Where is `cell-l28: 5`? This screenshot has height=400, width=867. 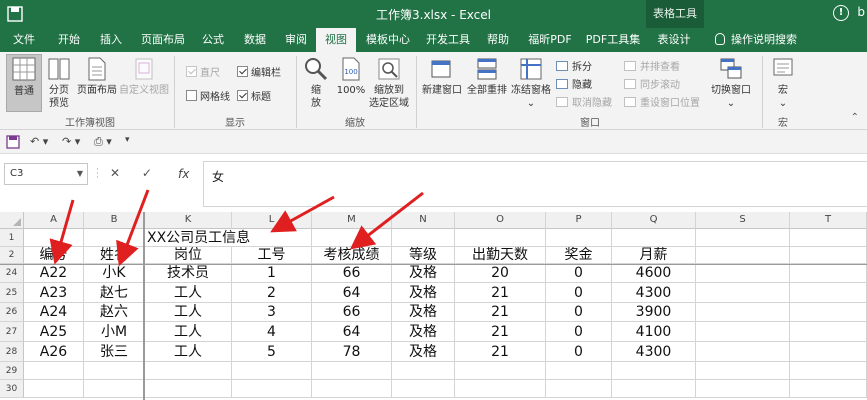
cell-l28: 5 is located at coordinates (272, 352).